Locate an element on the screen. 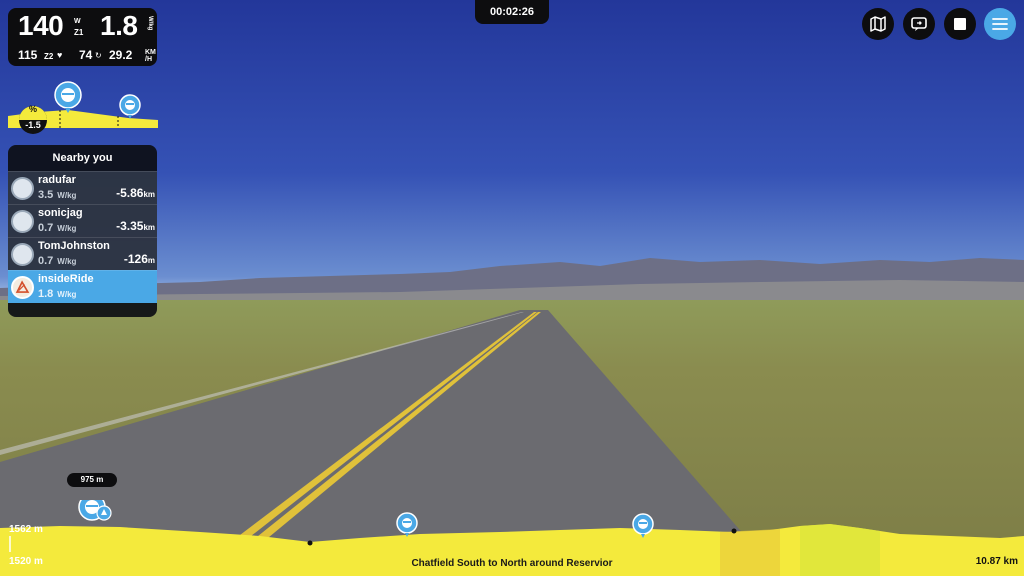 The height and width of the screenshot is (576, 1024). menu-button is located at coordinates (1000, 24).